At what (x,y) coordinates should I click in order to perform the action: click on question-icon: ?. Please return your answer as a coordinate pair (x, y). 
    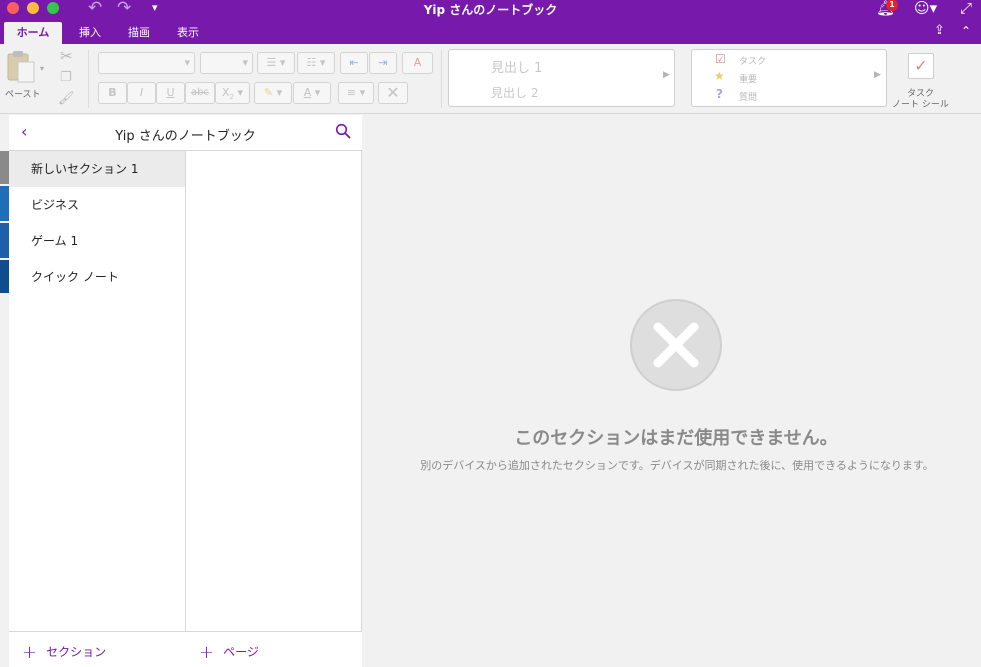
    Looking at the image, I should click on (719, 94).